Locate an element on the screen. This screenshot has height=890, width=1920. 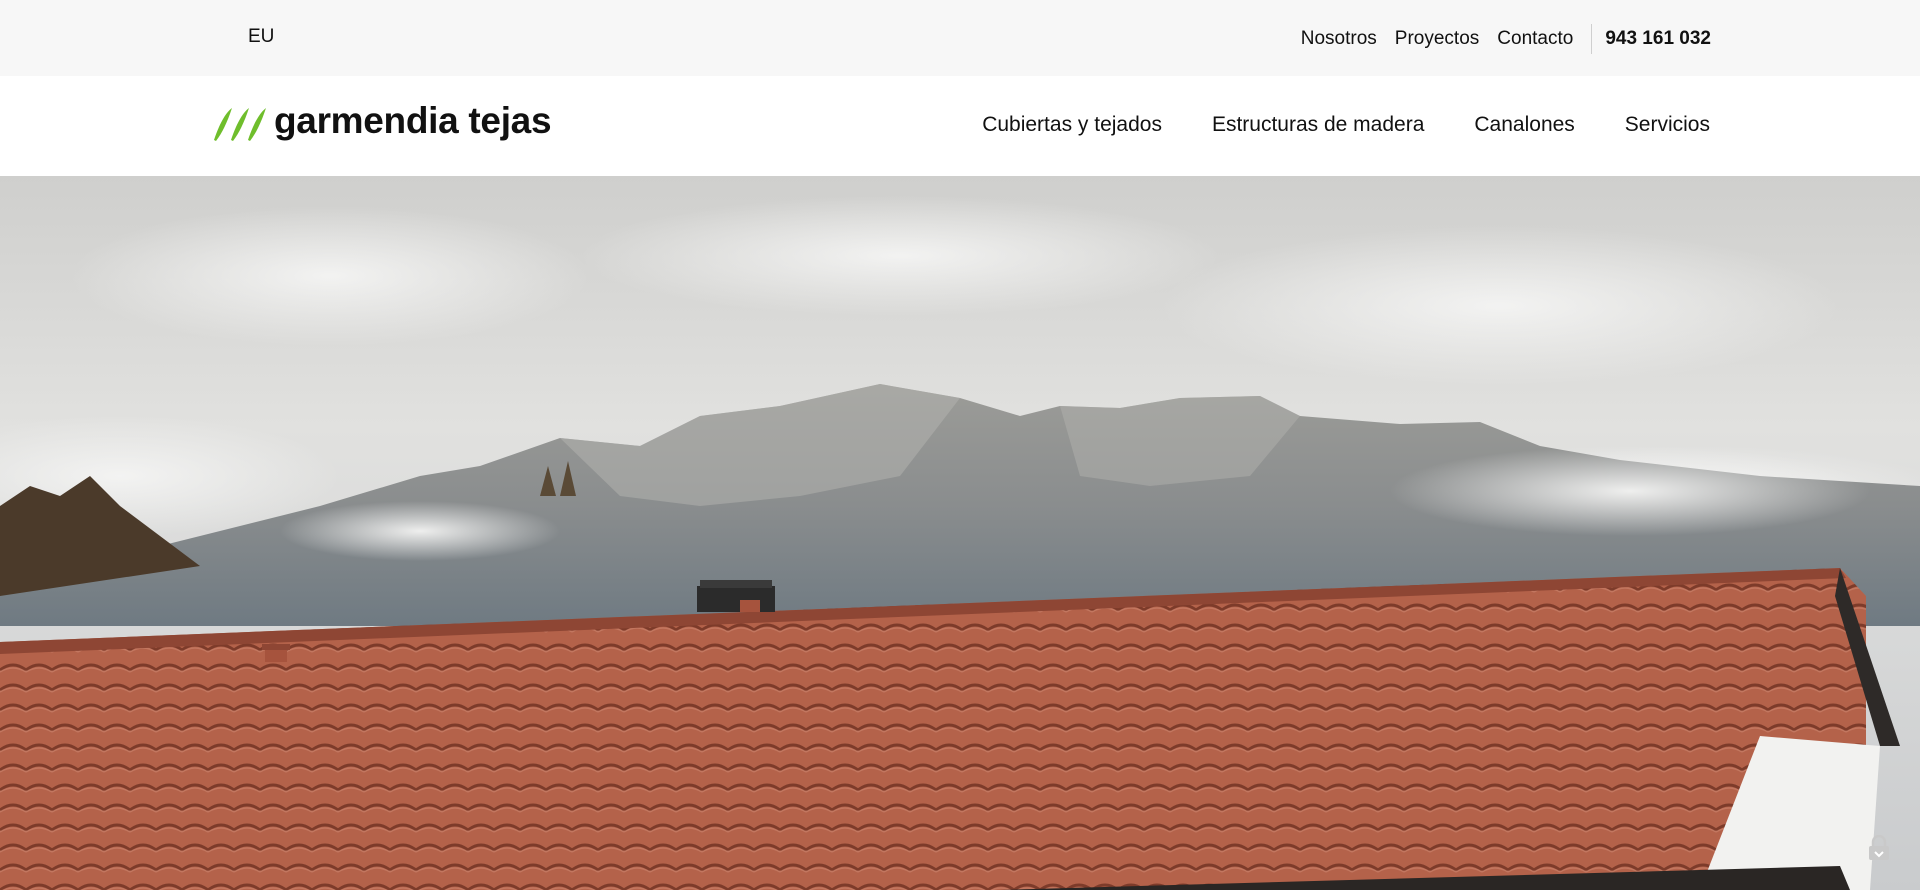
logo-text: garmendia tejas is located at coordinates (413, 120).